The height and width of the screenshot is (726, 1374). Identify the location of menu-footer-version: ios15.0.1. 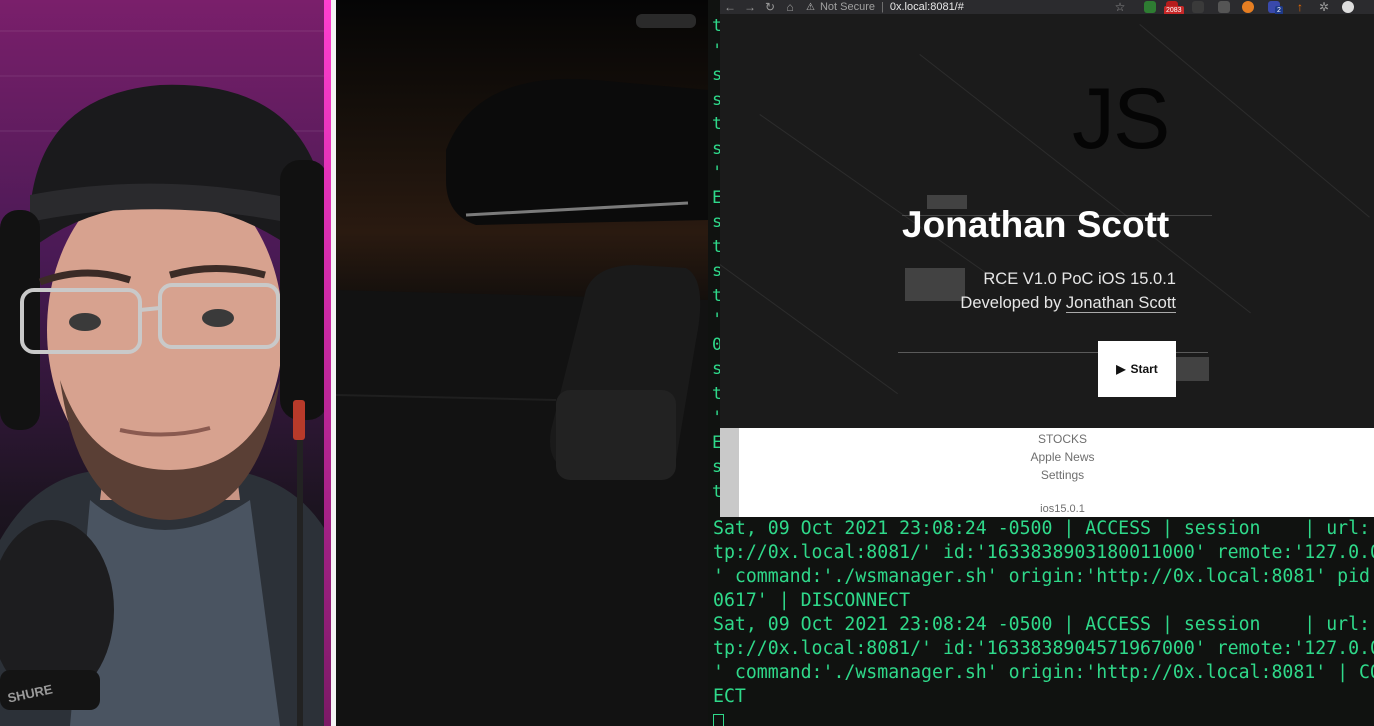
(1062, 509).